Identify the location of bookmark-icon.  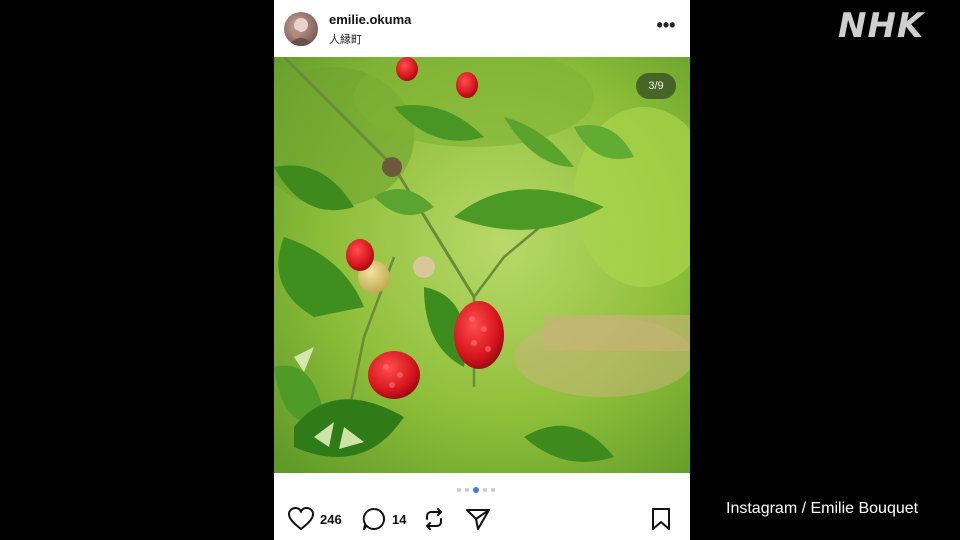
(661, 519).